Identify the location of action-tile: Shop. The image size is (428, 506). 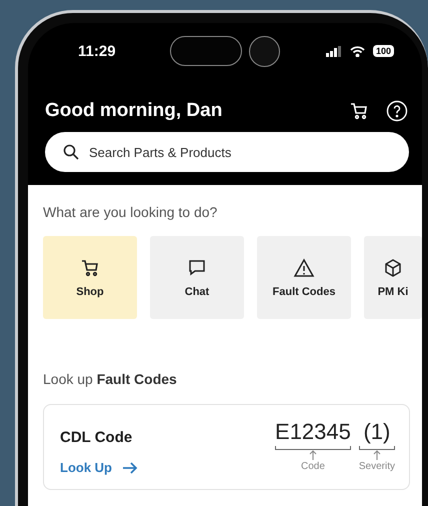
(90, 277).